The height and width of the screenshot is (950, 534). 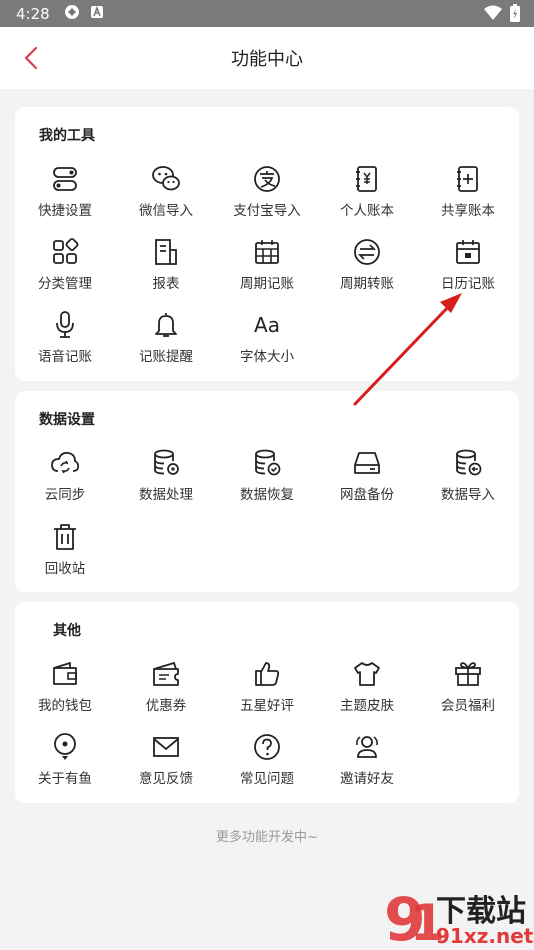 What do you see at coordinates (166, 178) in the screenshot?
I see `wechat-icon` at bounding box center [166, 178].